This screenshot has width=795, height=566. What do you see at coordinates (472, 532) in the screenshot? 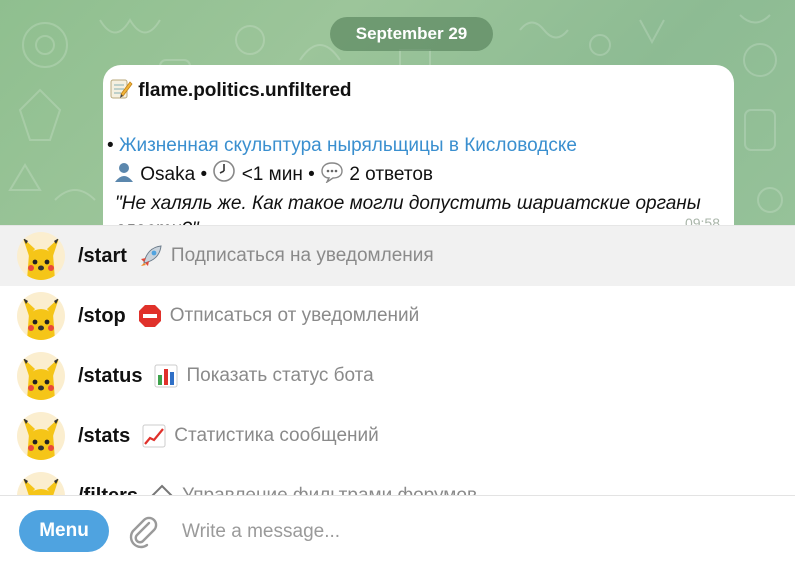
I see `message-input` at bounding box center [472, 532].